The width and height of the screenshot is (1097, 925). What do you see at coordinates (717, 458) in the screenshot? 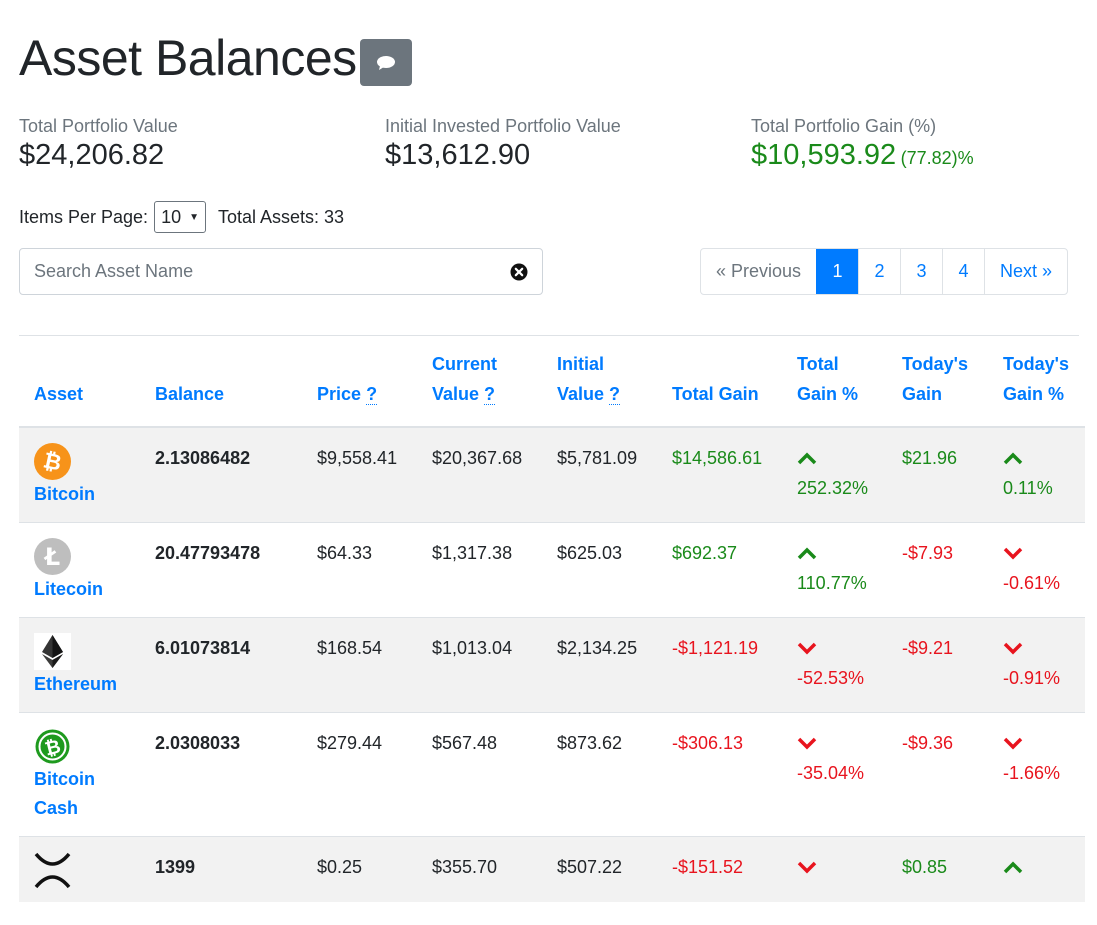
I see `total-gain-cell: $14,586.61` at bounding box center [717, 458].